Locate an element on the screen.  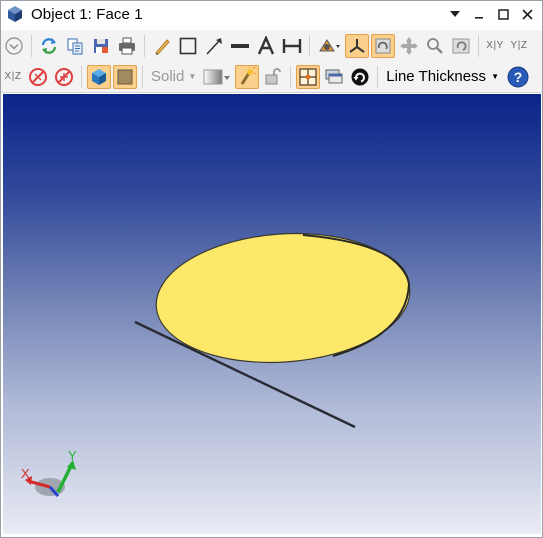
cube-app-icon is located at coordinates (15, 14).